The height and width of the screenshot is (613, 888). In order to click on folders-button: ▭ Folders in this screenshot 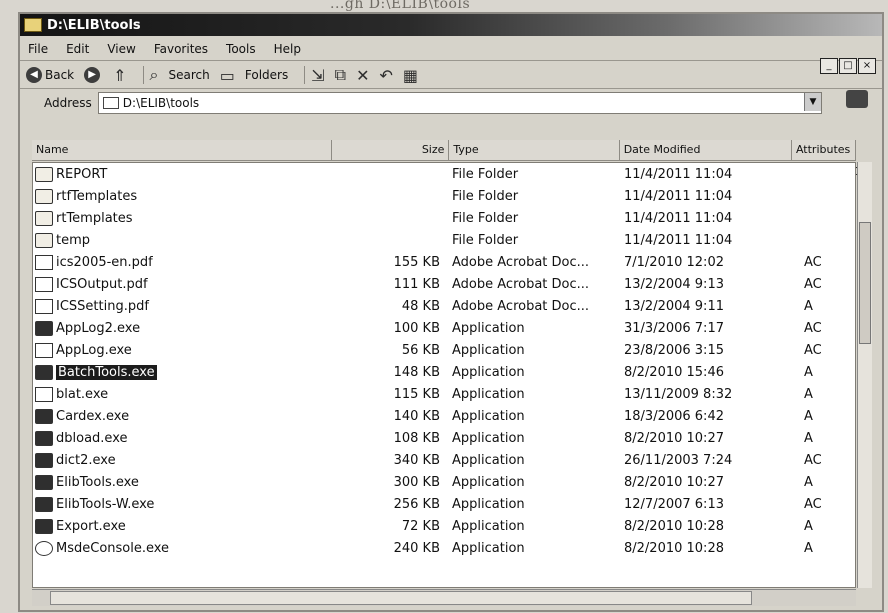, I will do `click(254, 75)`.